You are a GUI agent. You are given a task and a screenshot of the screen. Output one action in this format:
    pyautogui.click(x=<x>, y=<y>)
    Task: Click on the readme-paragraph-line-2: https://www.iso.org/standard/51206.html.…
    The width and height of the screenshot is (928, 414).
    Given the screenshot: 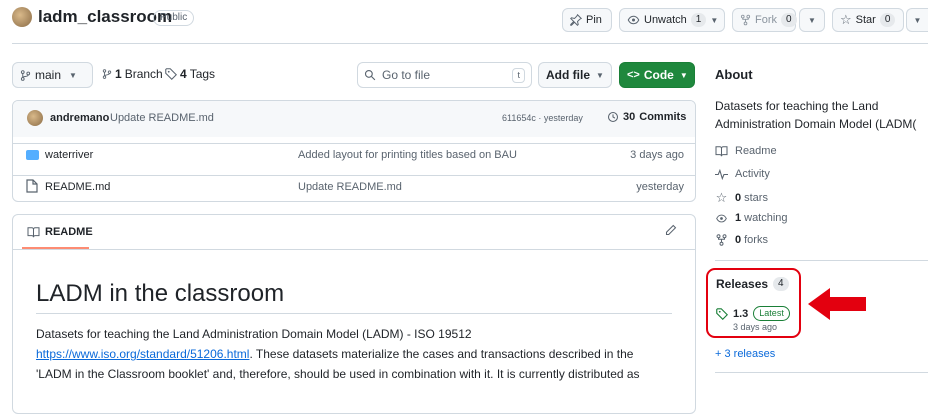 What is the action you would take?
    pyautogui.click(x=334, y=354)
    